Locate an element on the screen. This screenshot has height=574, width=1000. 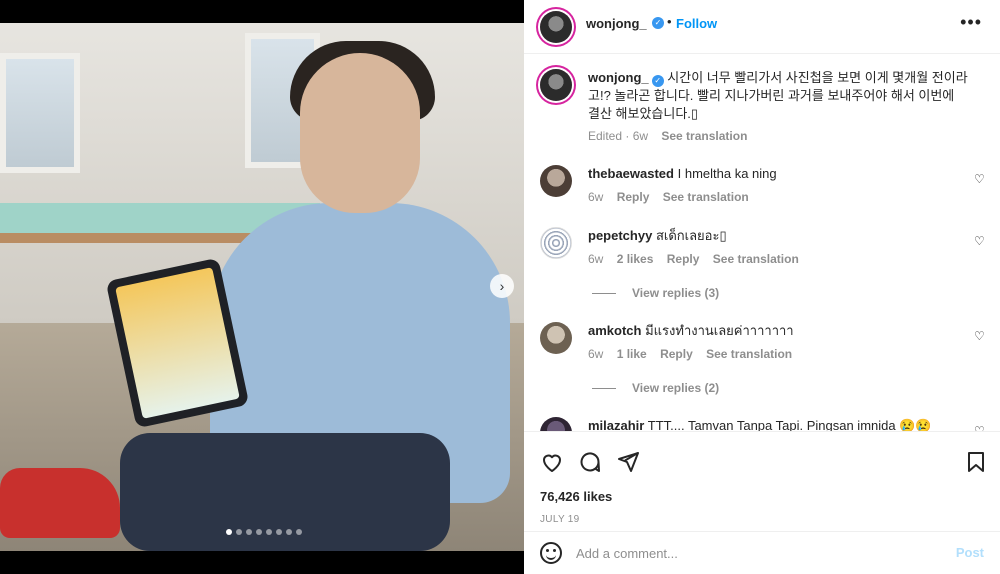
comment-meta: 6w 1 like Reply See translation is located at coordinates (695, 354).